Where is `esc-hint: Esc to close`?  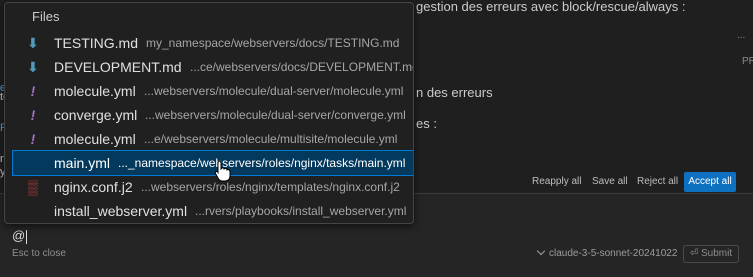 esc-hint: Esc to close is located at coordinates (39, 253).